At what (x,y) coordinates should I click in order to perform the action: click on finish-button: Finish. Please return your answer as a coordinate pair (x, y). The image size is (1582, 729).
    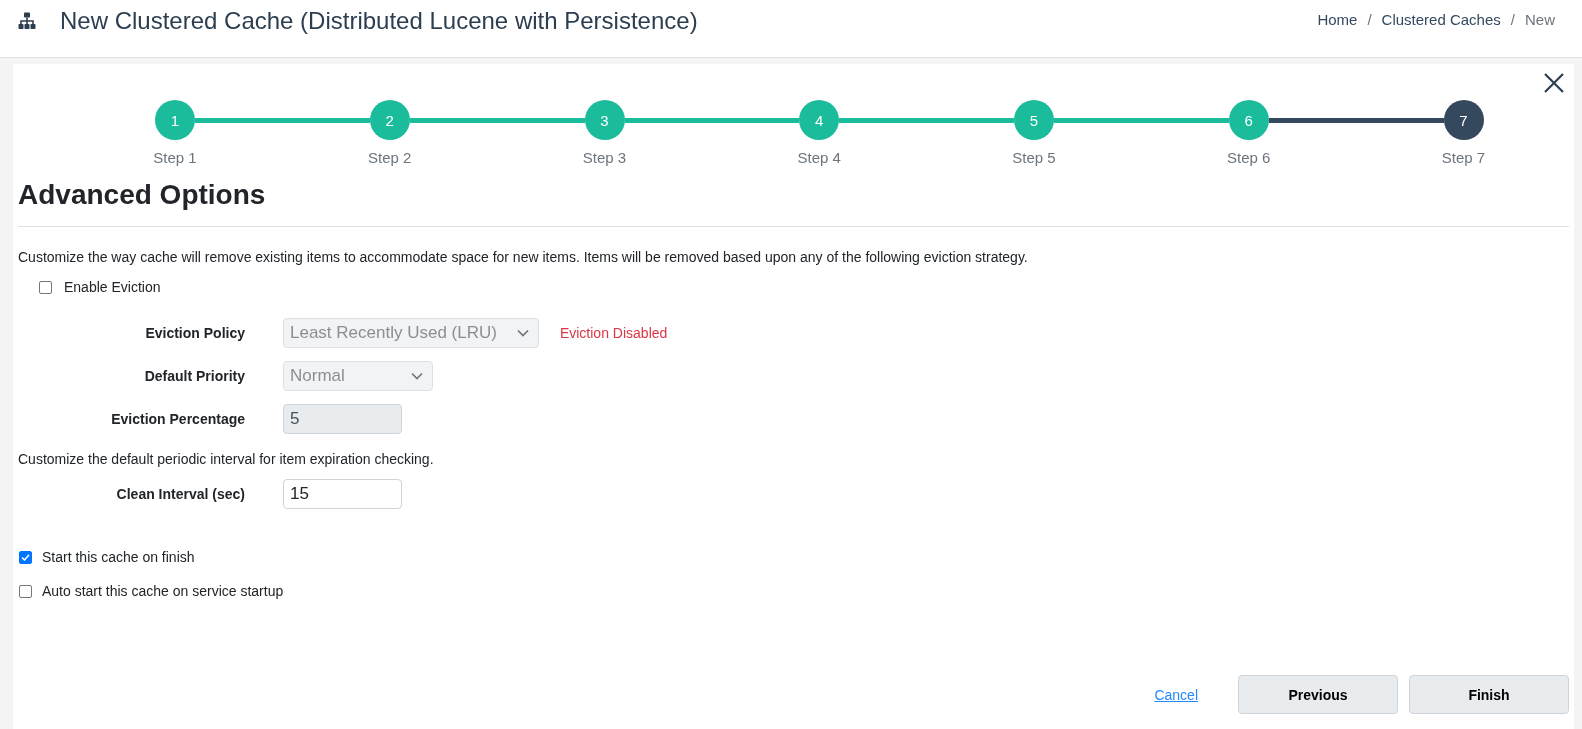
    Looking at the image, I should click on (1489, 694).